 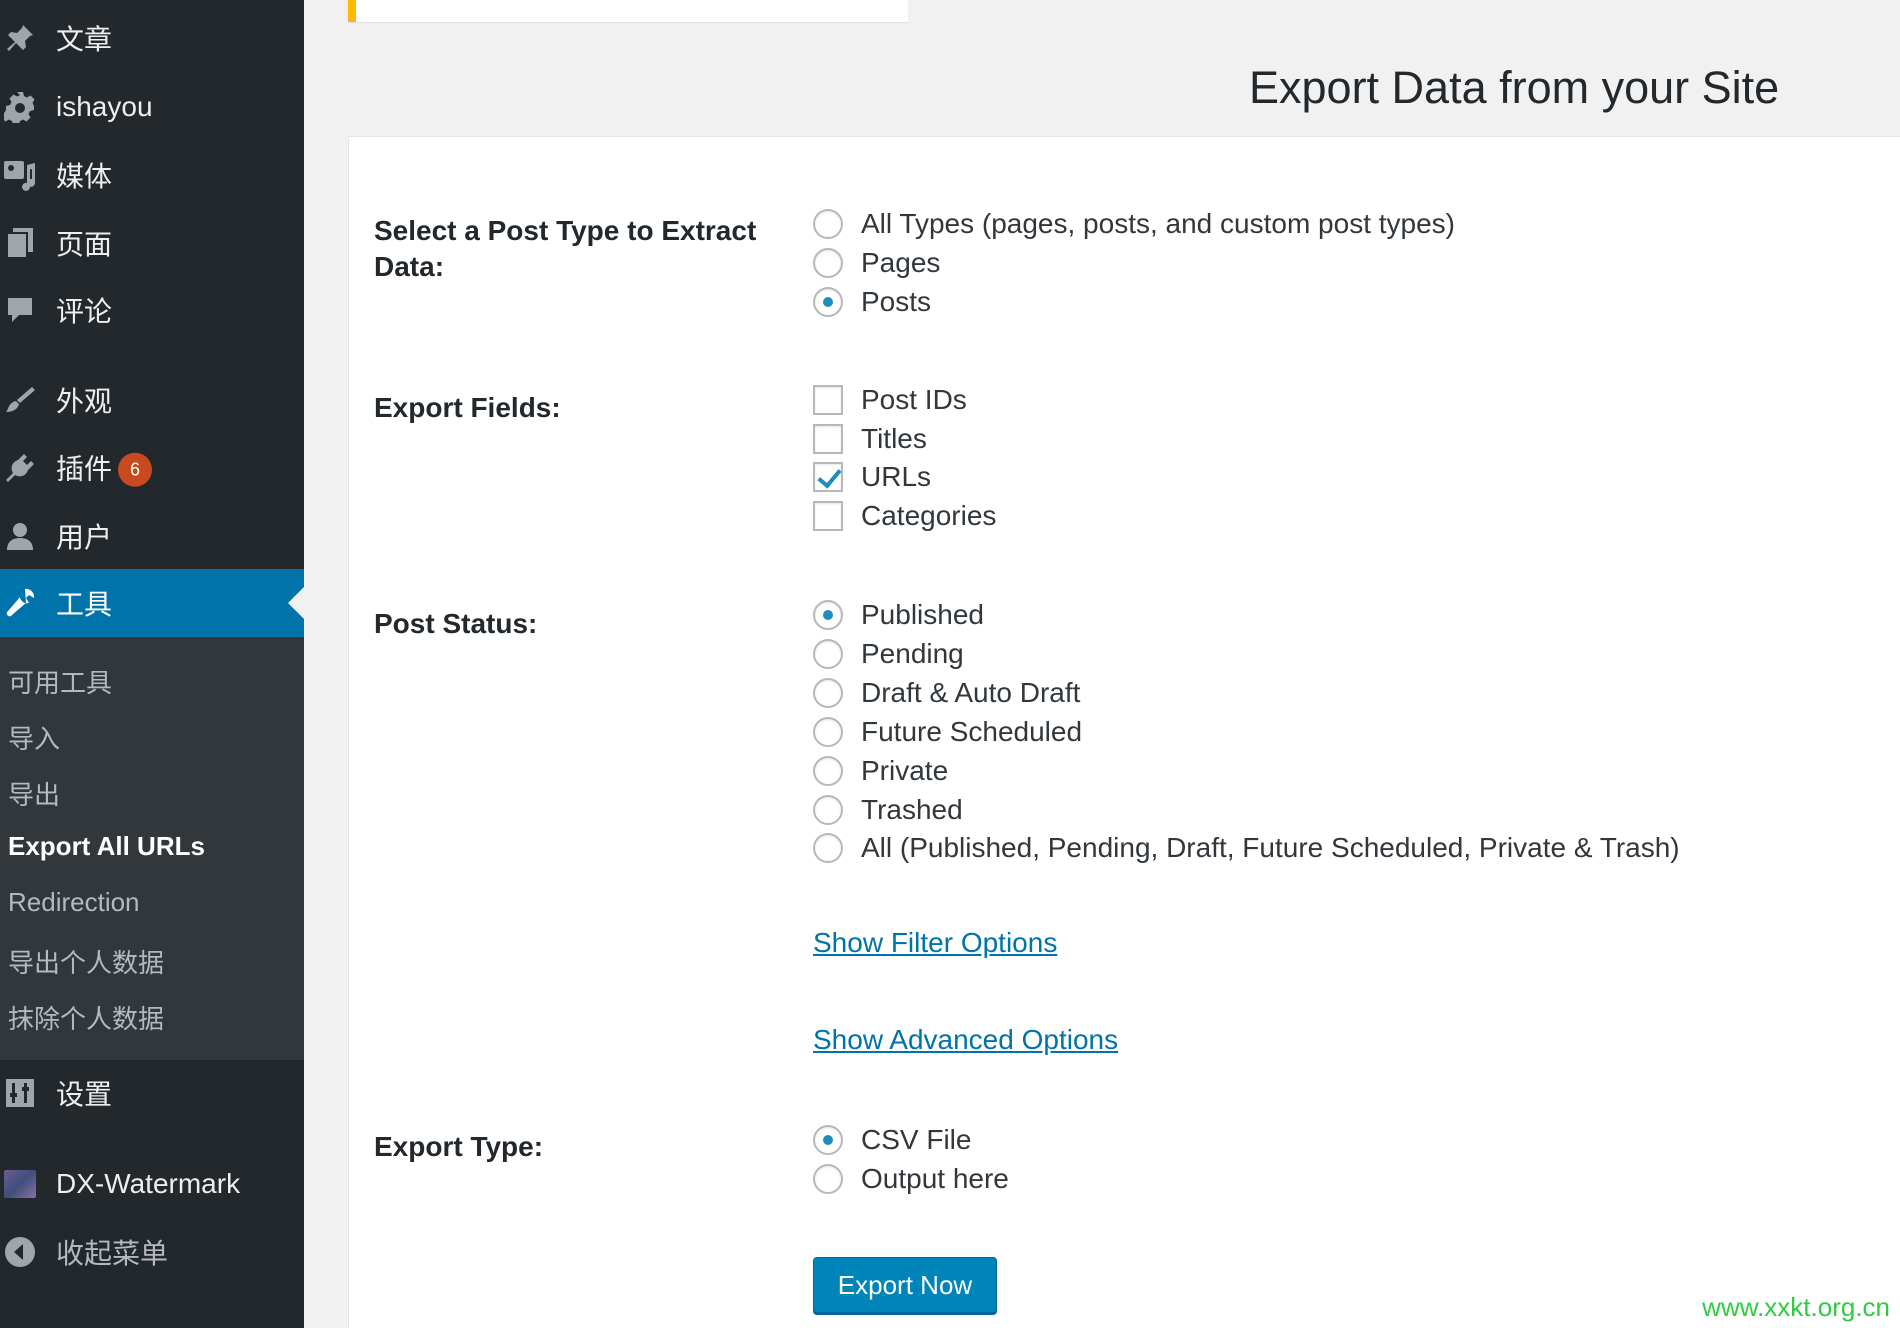 What do you see at coordinates (34, 737) in the screenshot?
I see `submenu-item-import: 导入` at bounding box center [34, 737].